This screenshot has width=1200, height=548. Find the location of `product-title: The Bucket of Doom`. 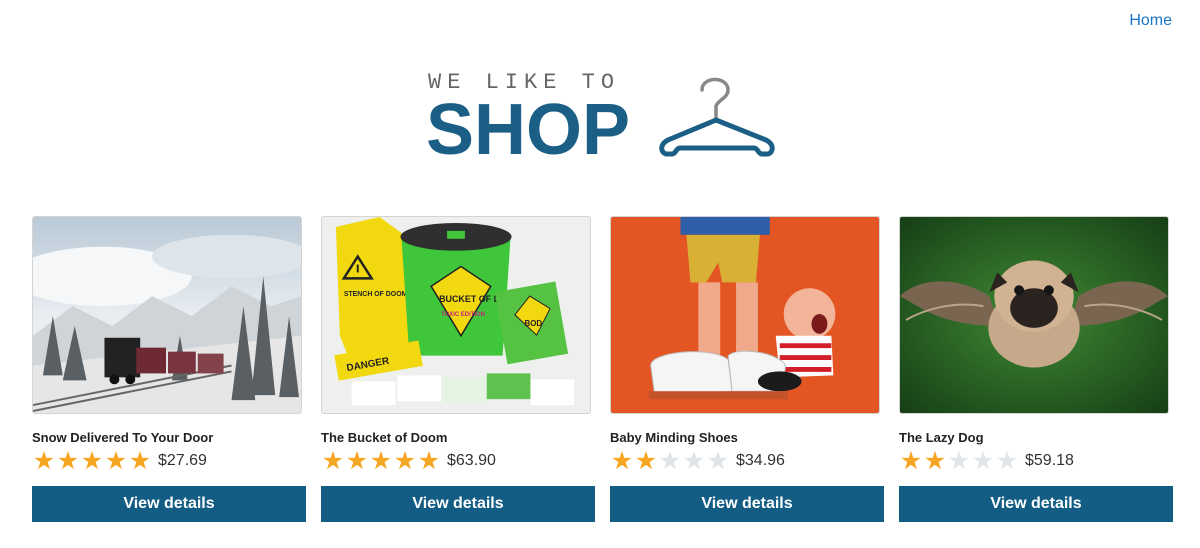

product-title: The Bucket of Doom is located at coordinates (384, 437).